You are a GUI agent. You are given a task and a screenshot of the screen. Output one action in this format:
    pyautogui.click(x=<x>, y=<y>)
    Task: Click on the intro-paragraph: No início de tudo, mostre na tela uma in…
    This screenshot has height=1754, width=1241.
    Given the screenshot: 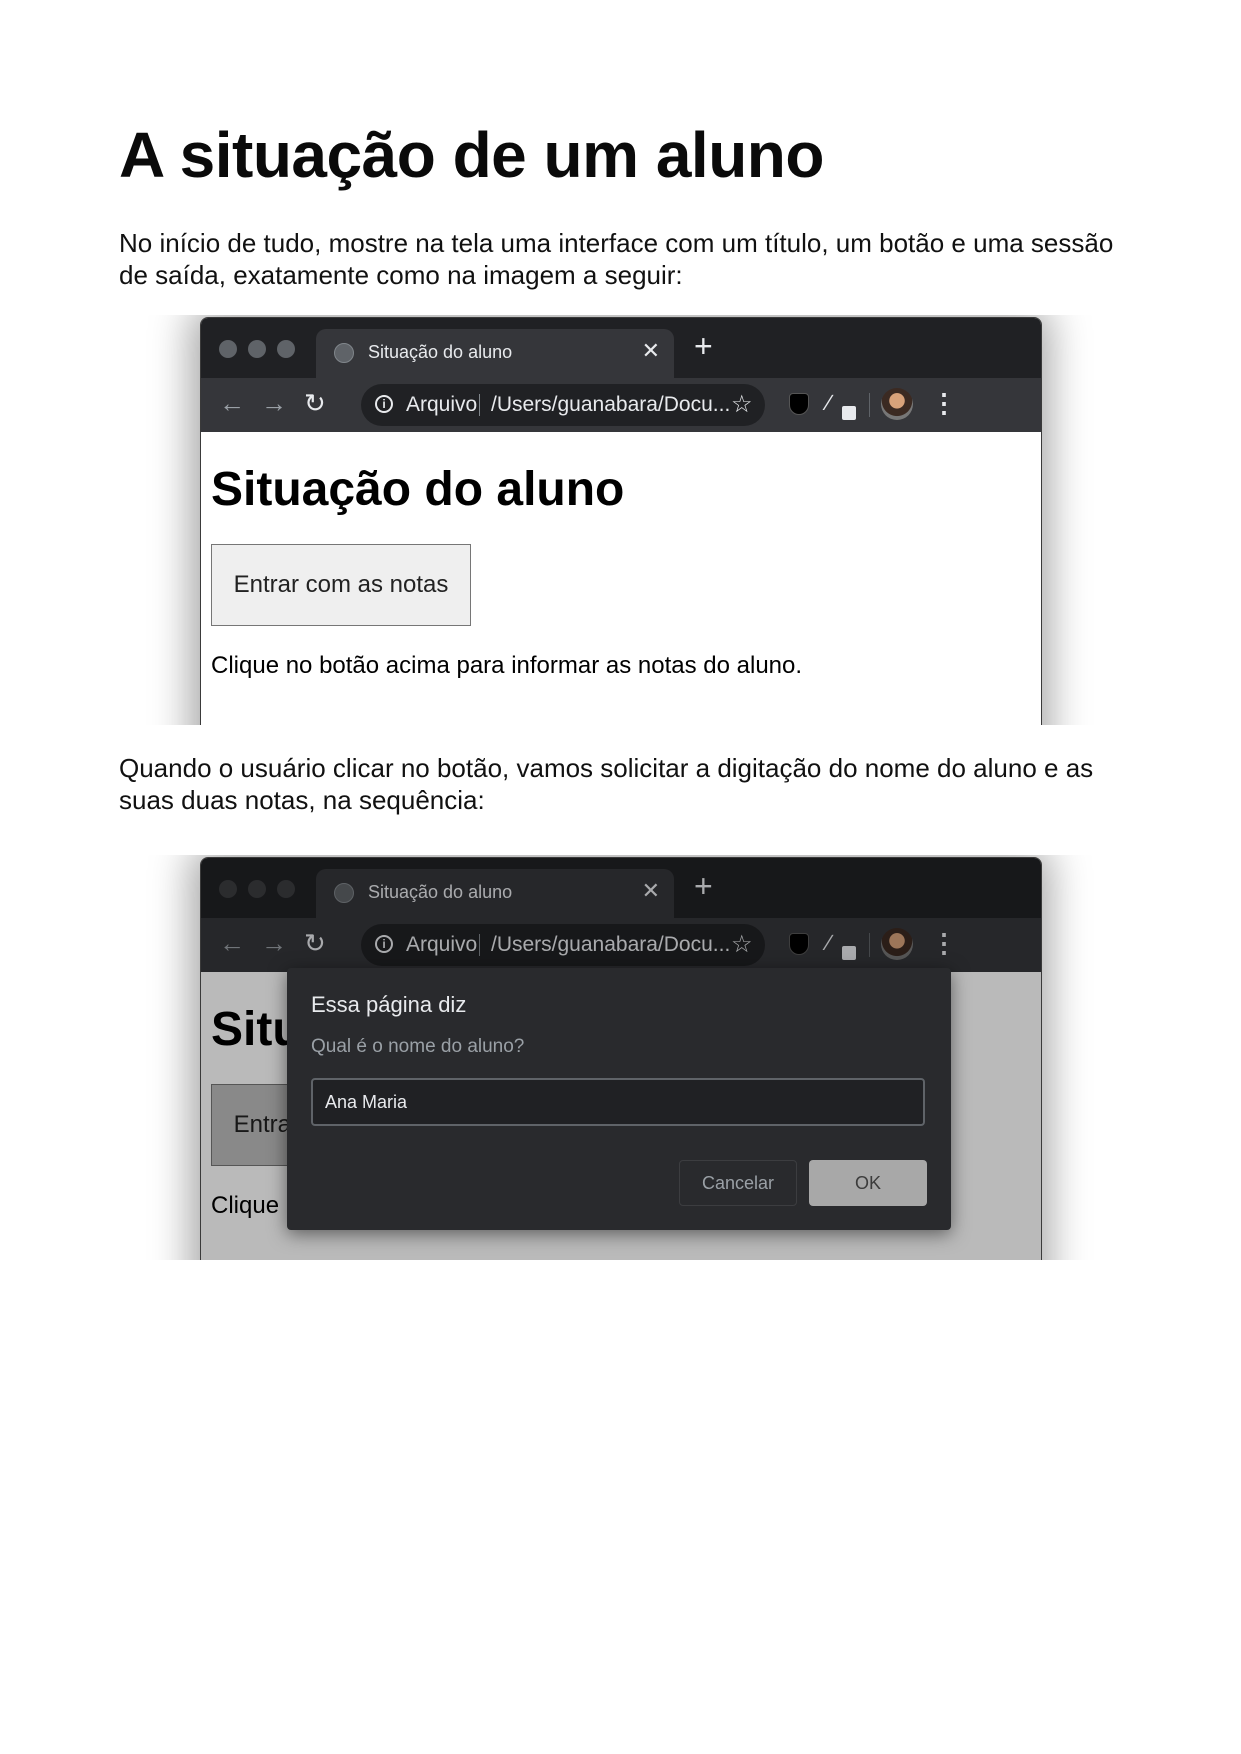 What is the action you would take?
    pyautogui.click(x=616, y=259)
    